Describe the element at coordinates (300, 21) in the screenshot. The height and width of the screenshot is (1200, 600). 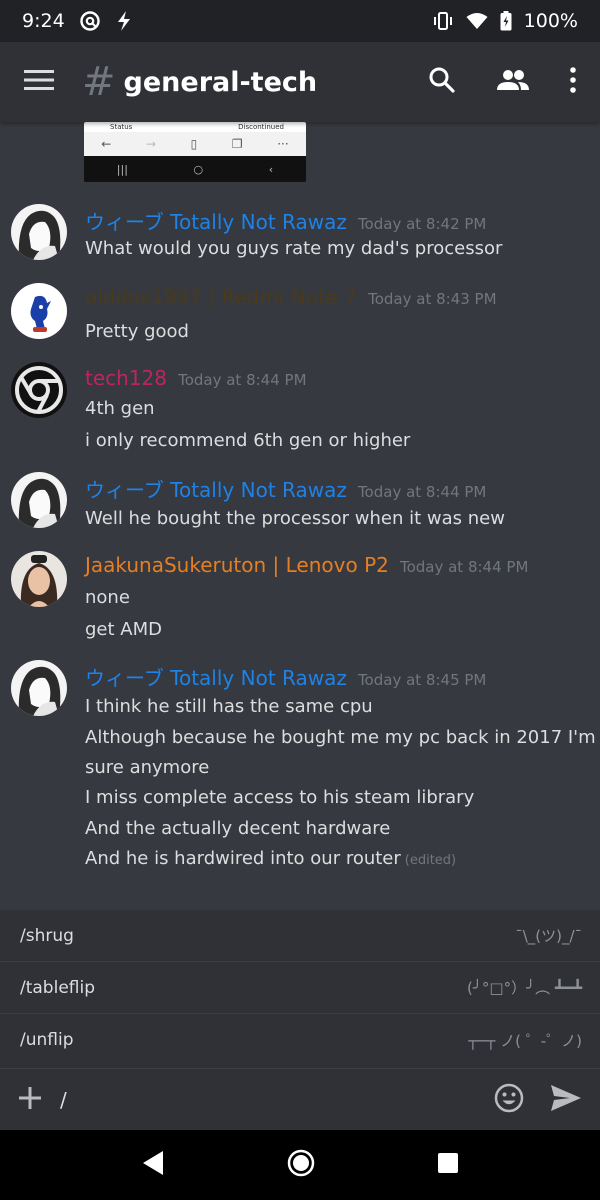
I see `status-bar: 9:24 100%` at that location.